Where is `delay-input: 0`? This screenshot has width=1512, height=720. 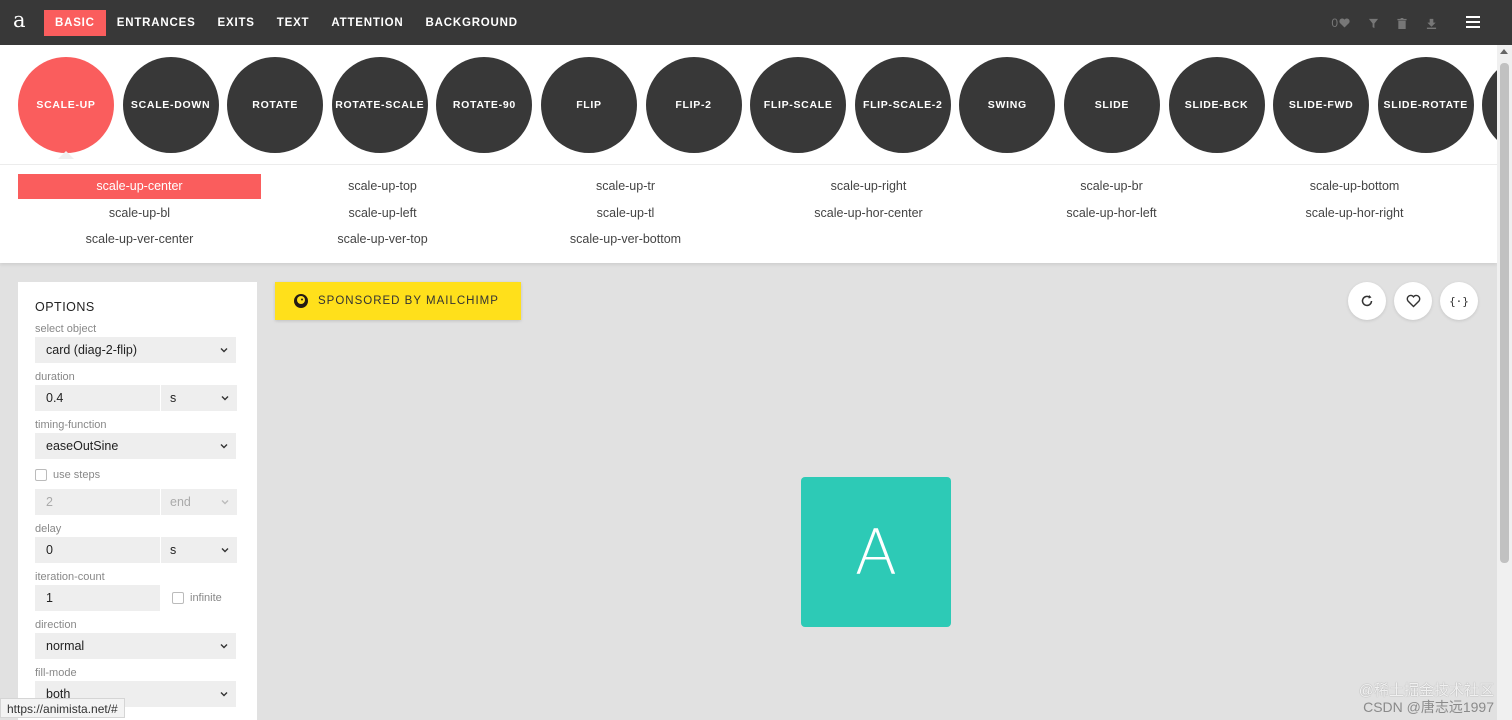
delay-input: 0 is located at coordinates (97, 550).